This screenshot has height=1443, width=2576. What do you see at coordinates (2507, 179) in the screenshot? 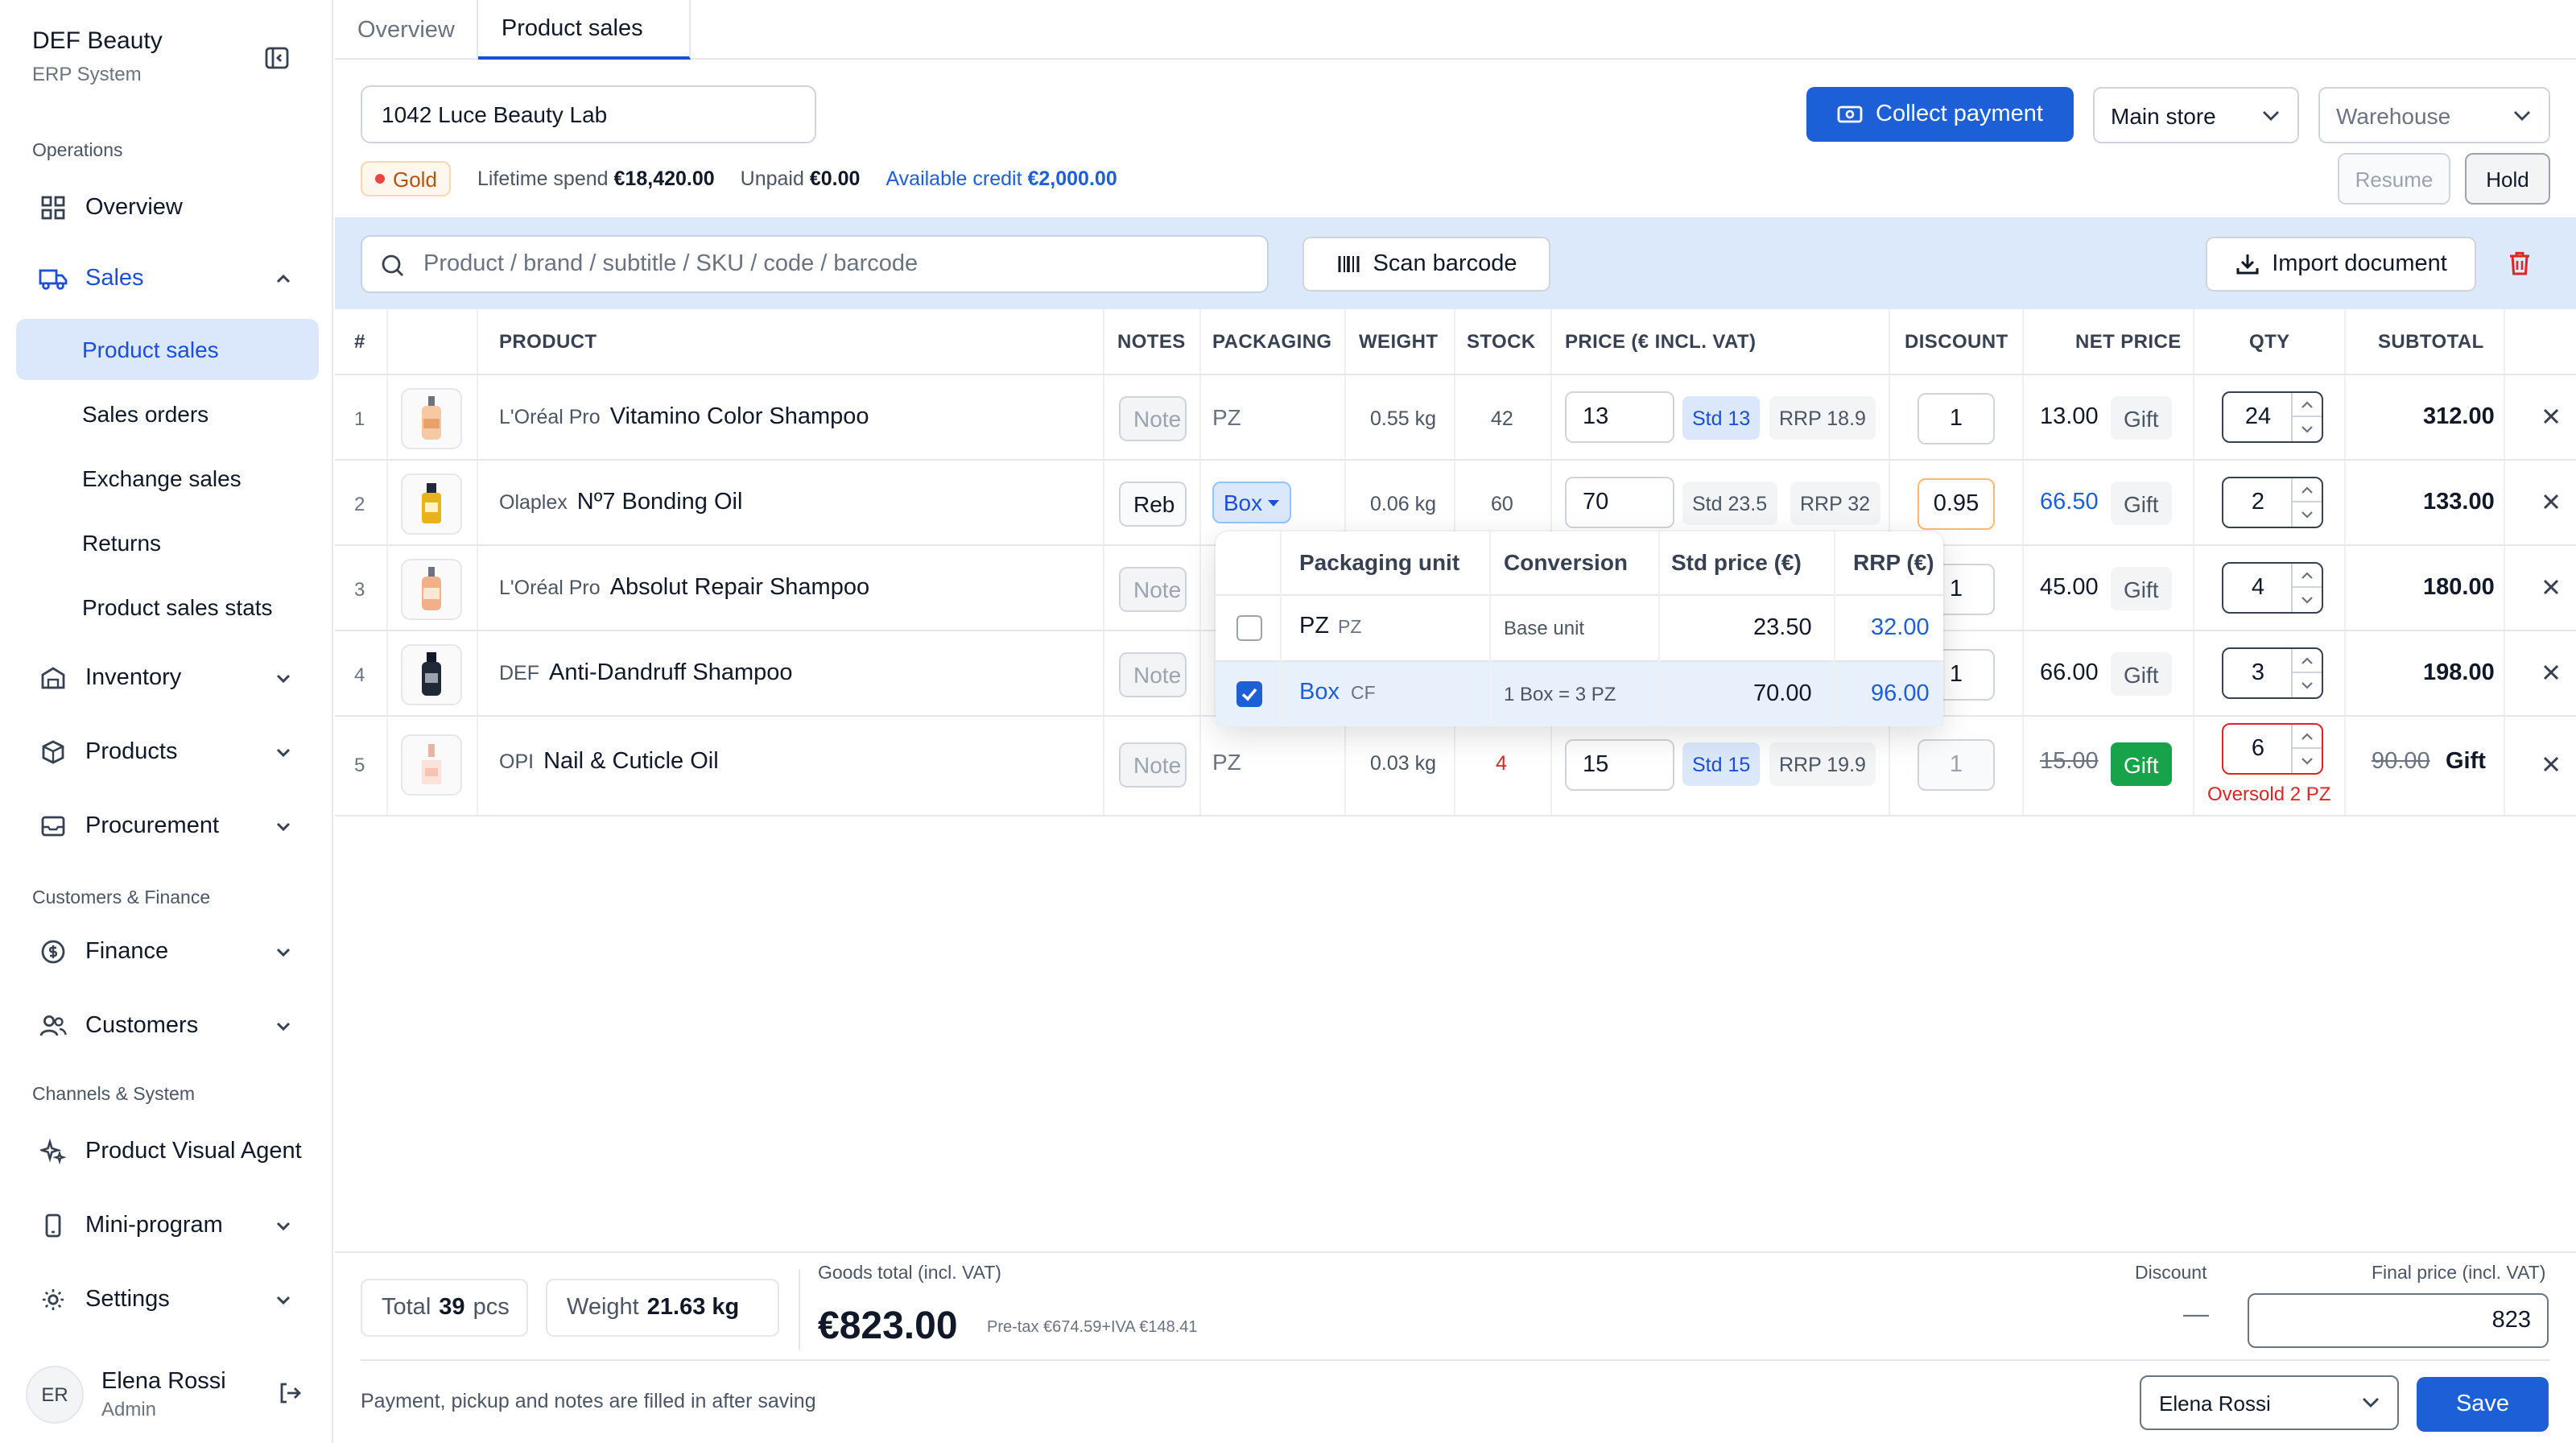
I see `hold-button: Hold` at bounding box center [2507, 179].